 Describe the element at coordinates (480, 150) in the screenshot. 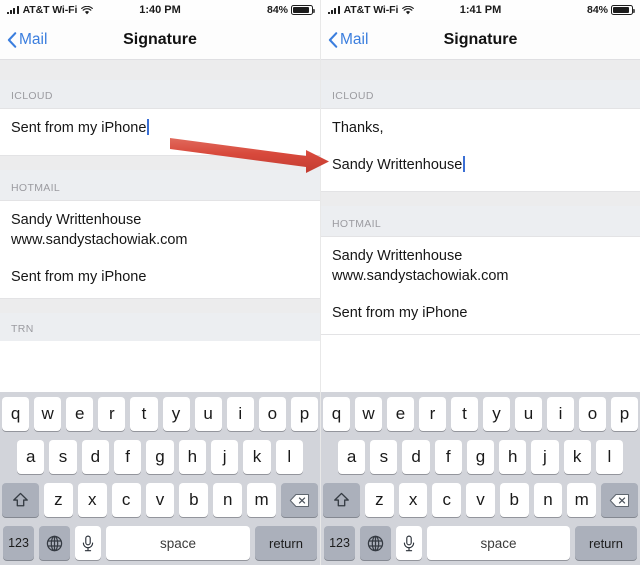

I see `signature-cell-icloud: Thanks, Sandy Writtenhouse` at that location.